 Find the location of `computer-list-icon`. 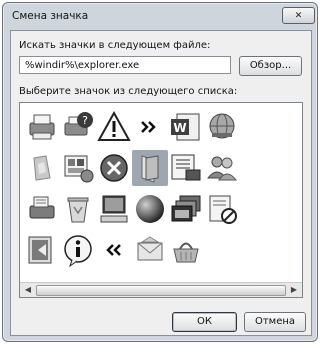

computer-list-icon is located at coordinates (186, 168).